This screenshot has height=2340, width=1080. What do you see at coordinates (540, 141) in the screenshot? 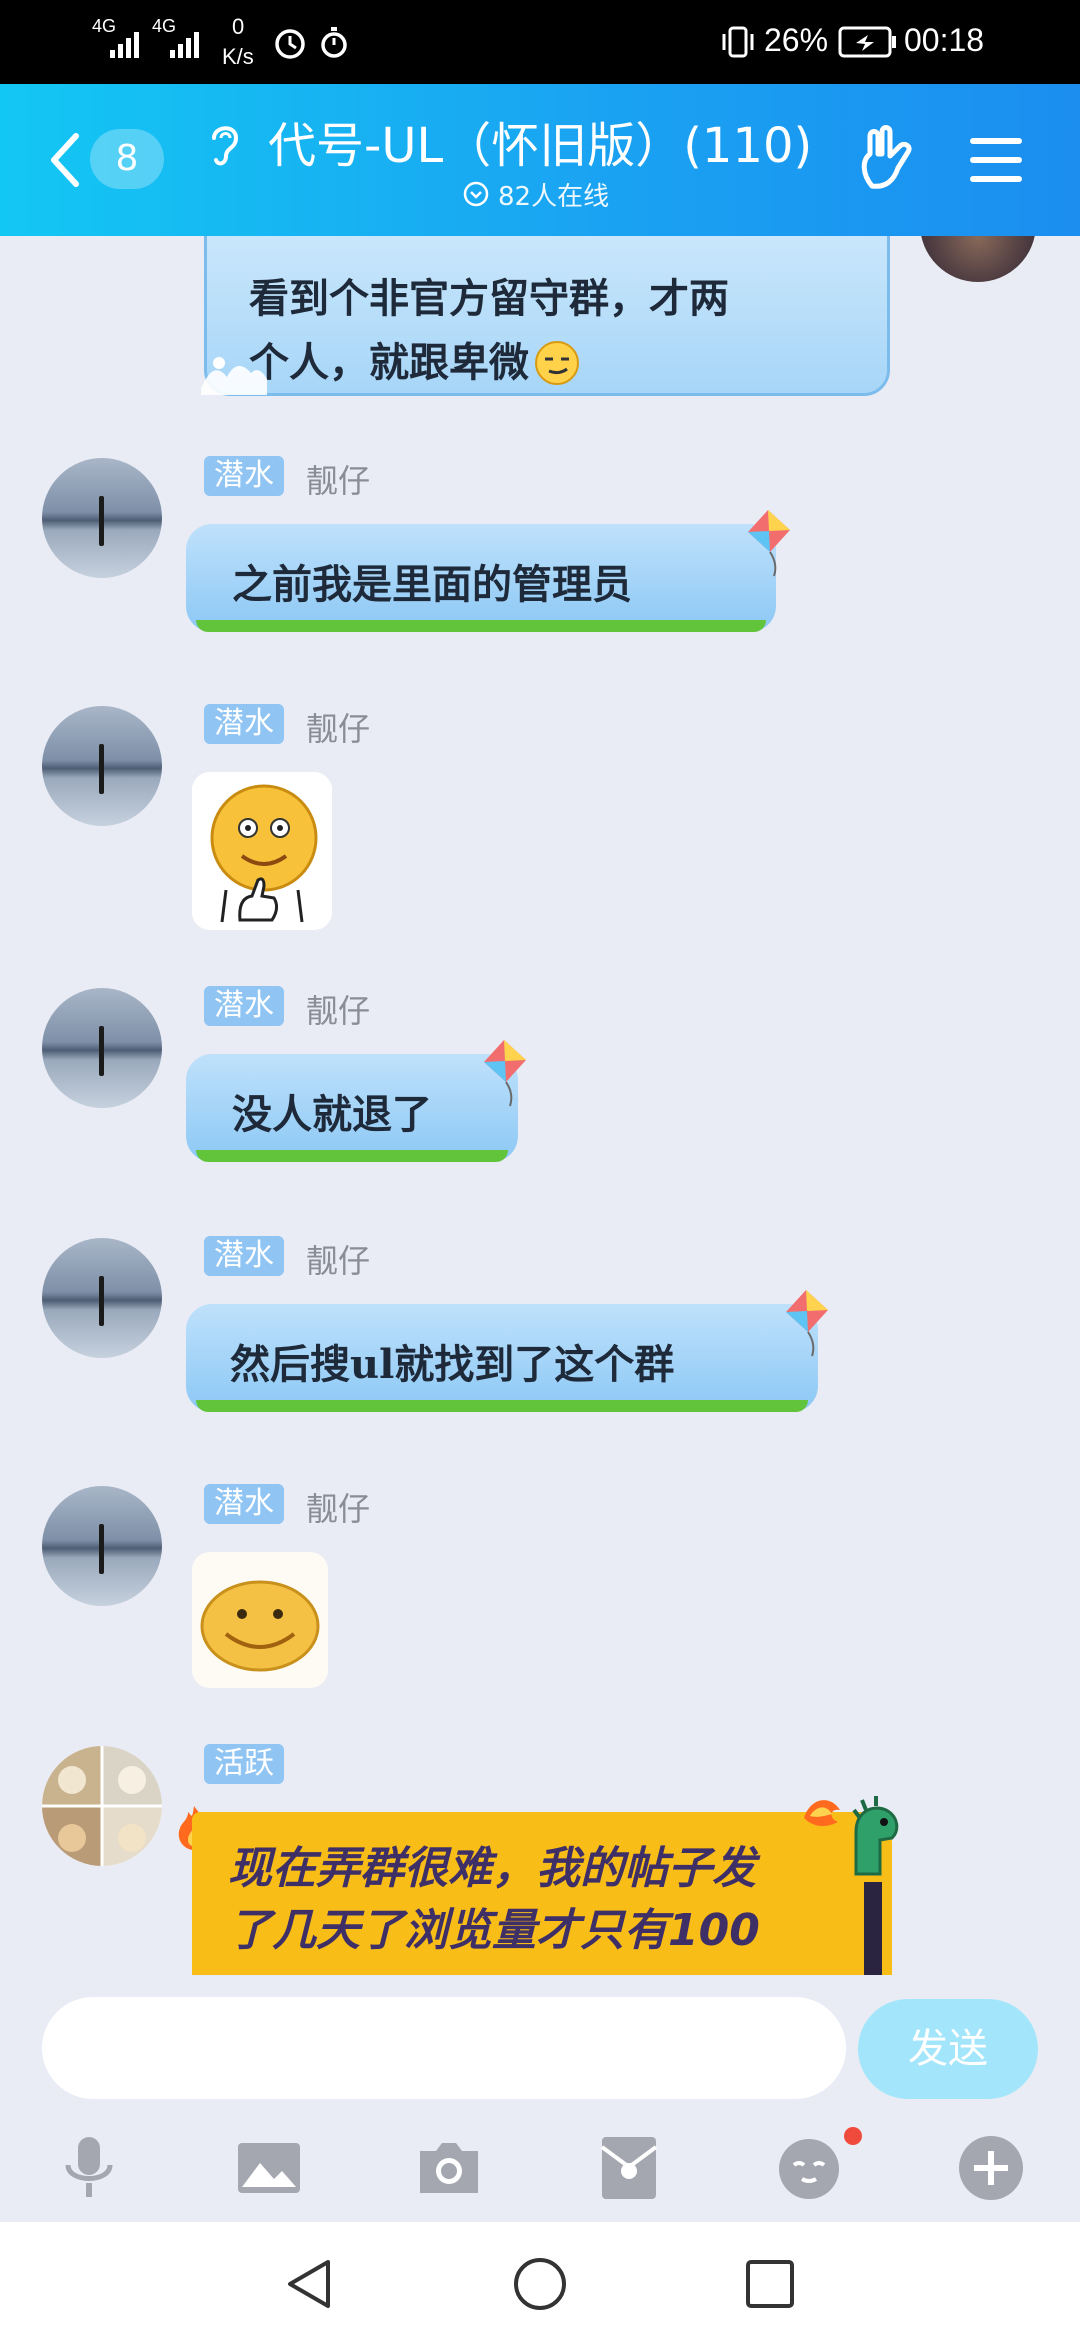
I see `group-title: 代号-UL（怀旧版）(110)` at bounding box center [540, 141].